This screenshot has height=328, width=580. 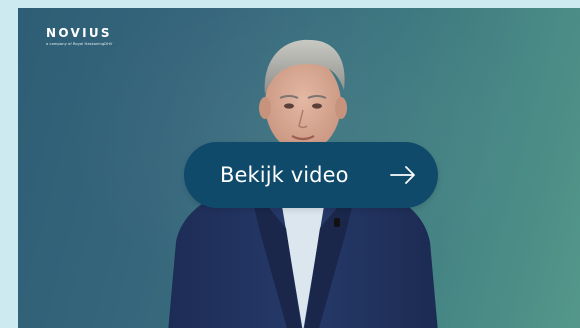 I want to click on watch-video-label: Bekijk video, so click(x=284, y=175).